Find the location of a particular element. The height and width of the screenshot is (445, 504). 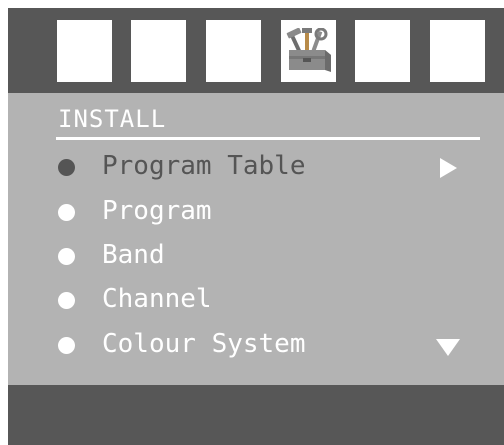

title-divider is located at coordinates (268, 138).